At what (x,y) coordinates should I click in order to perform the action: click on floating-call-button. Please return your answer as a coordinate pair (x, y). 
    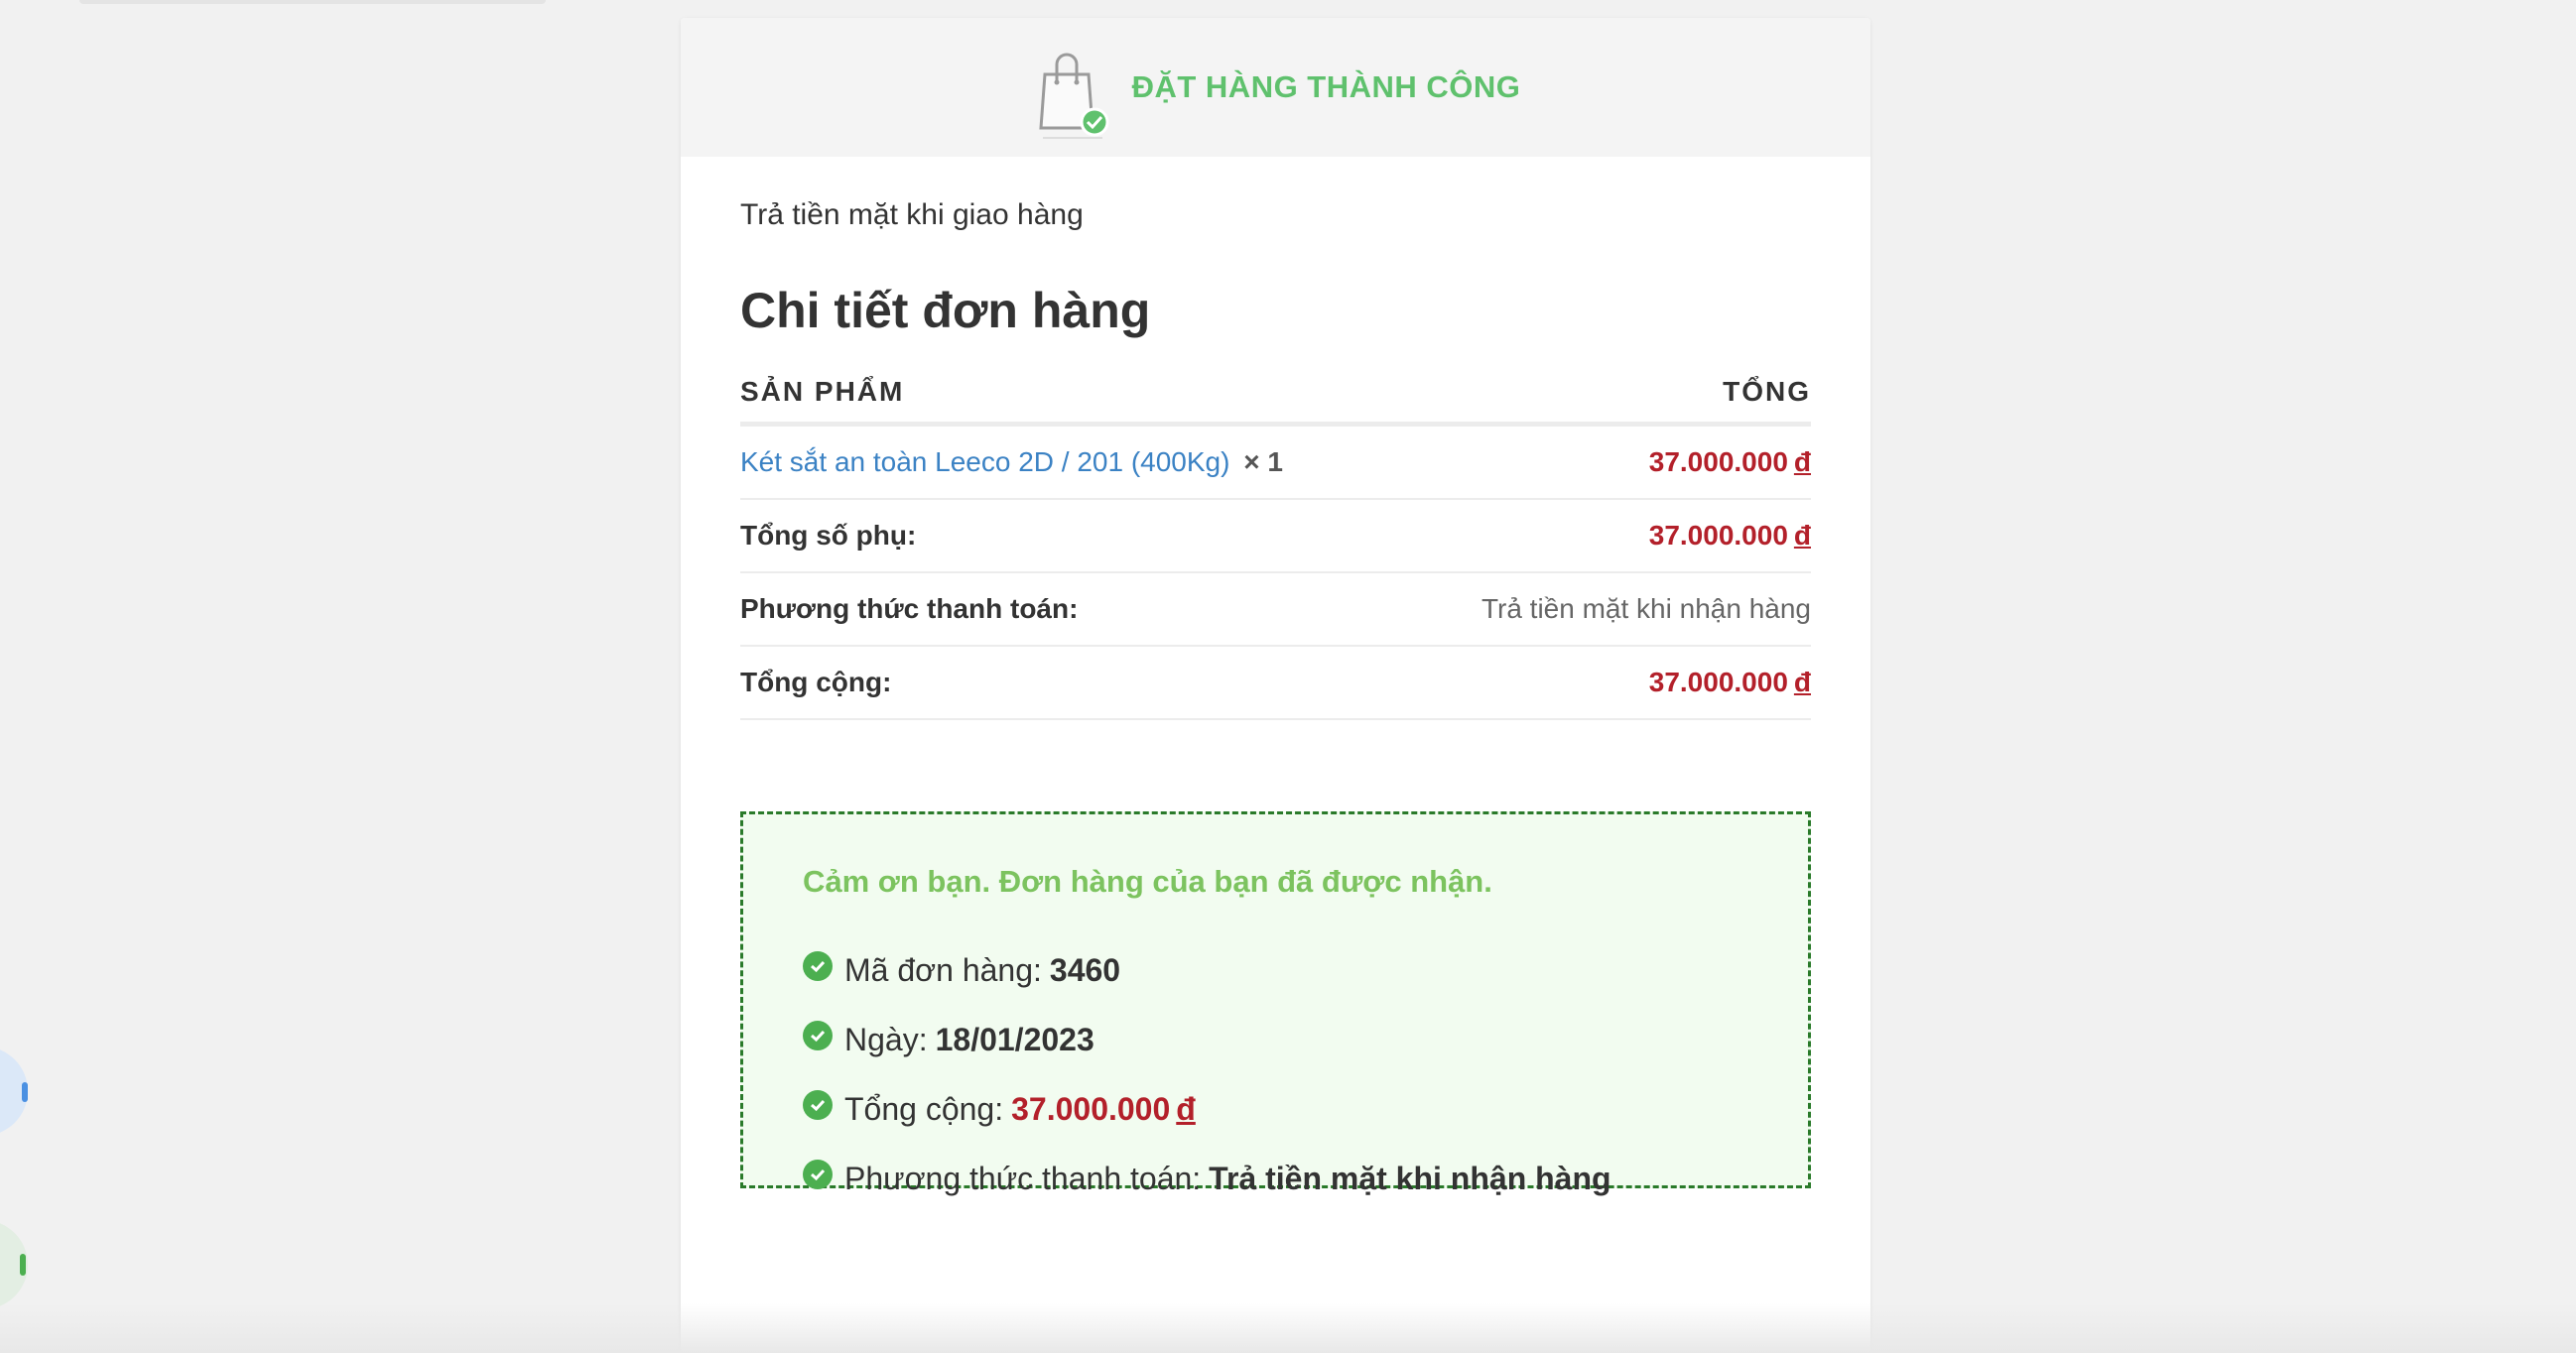
    Looking at the image, I should click on (14, 1264).